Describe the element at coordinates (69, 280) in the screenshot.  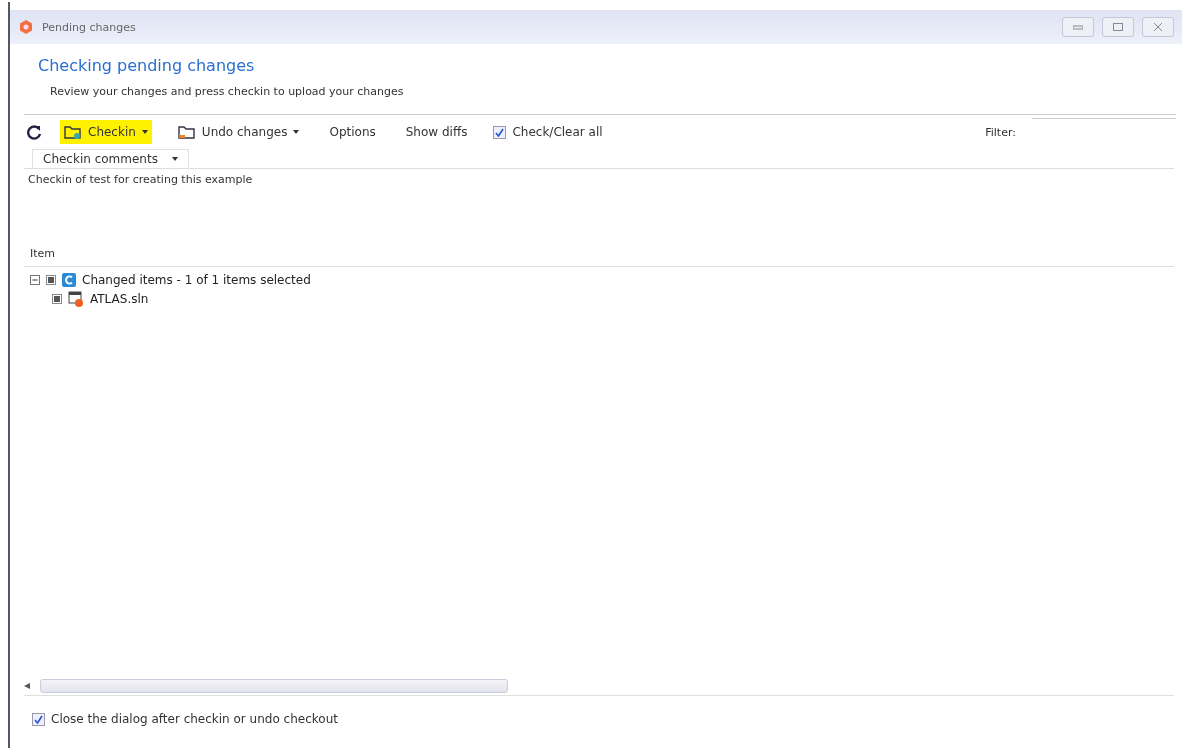
I see `category-icon` at that location.